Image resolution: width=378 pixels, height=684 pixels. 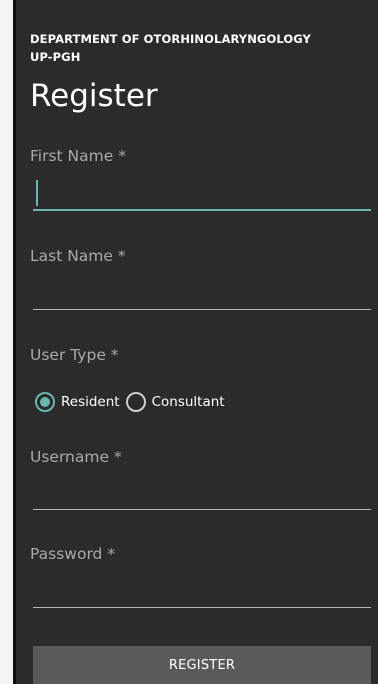 I want to click on department-header: DEPARTMENT OF OTORHINOLARYNGOLOGY UP-PGH, so click(x=170, y=48).